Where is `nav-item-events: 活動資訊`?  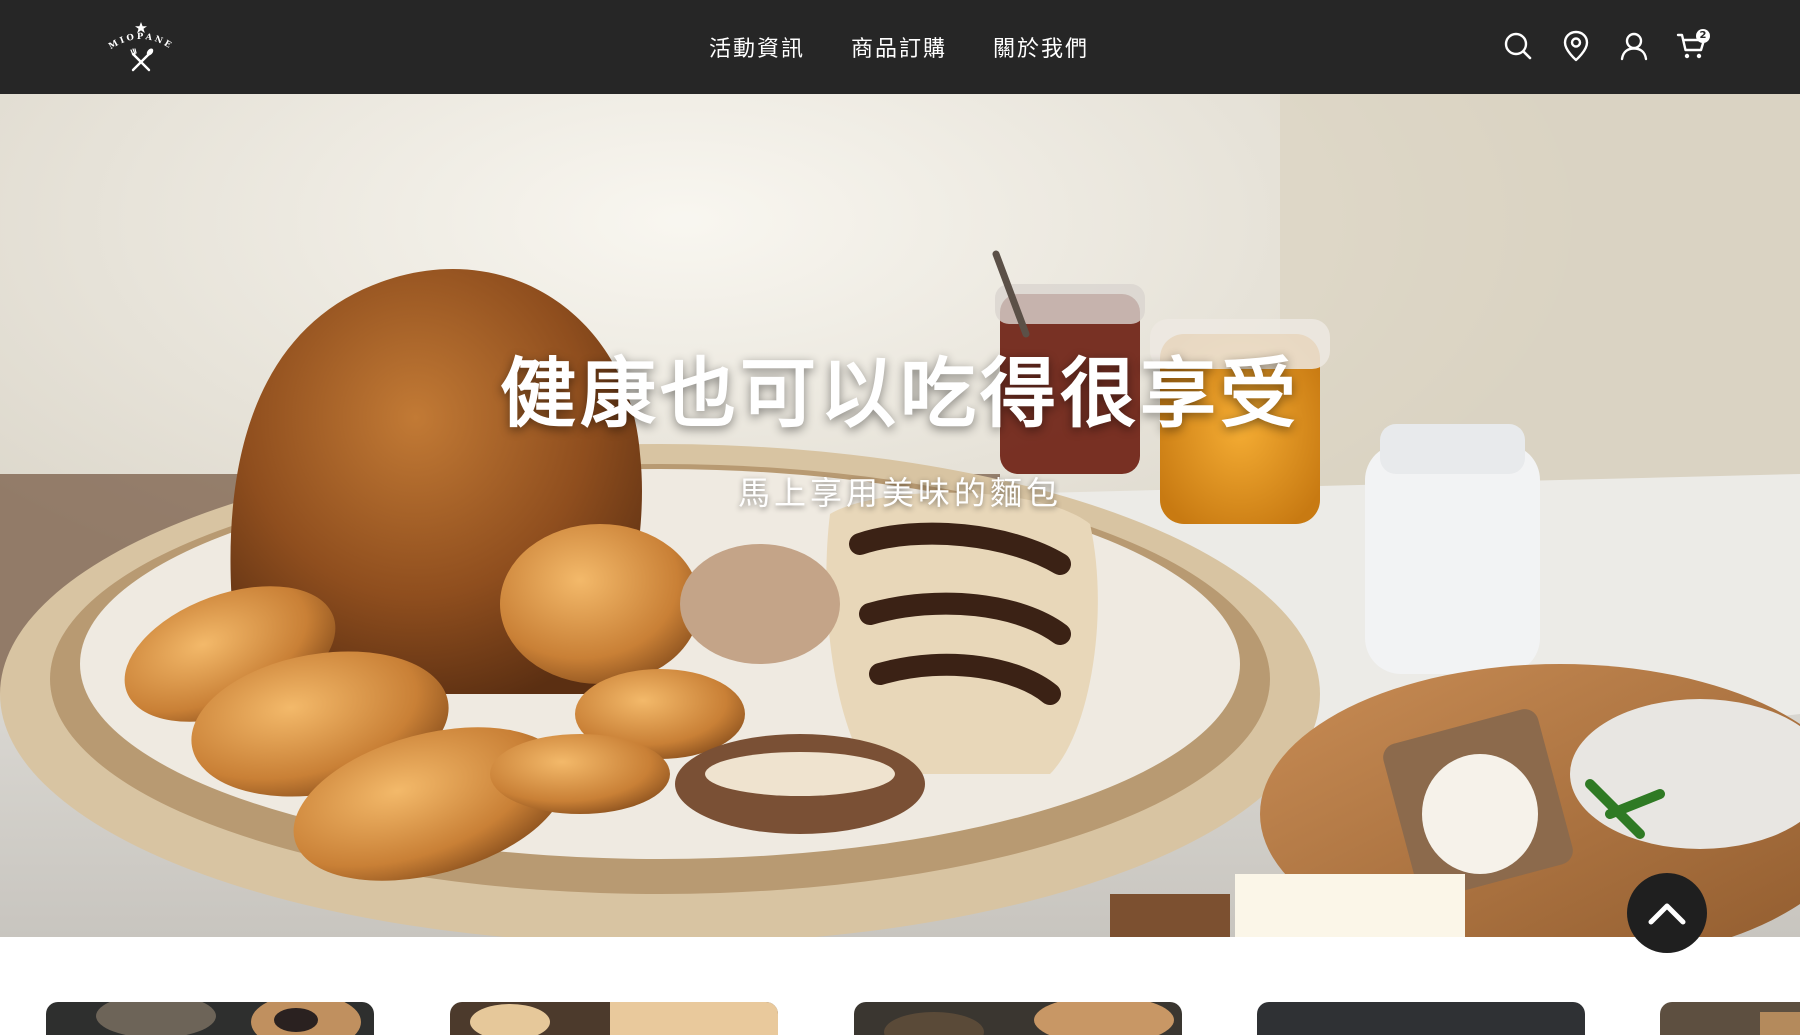
nav-item-events: 活動資訊 is located at coordinates (757, 47).